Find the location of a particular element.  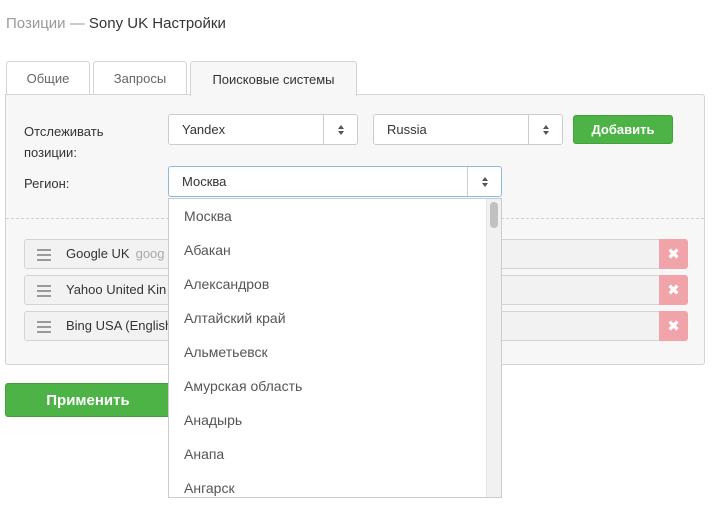

country-select-value: Russia is located at coordinates (407, 129).